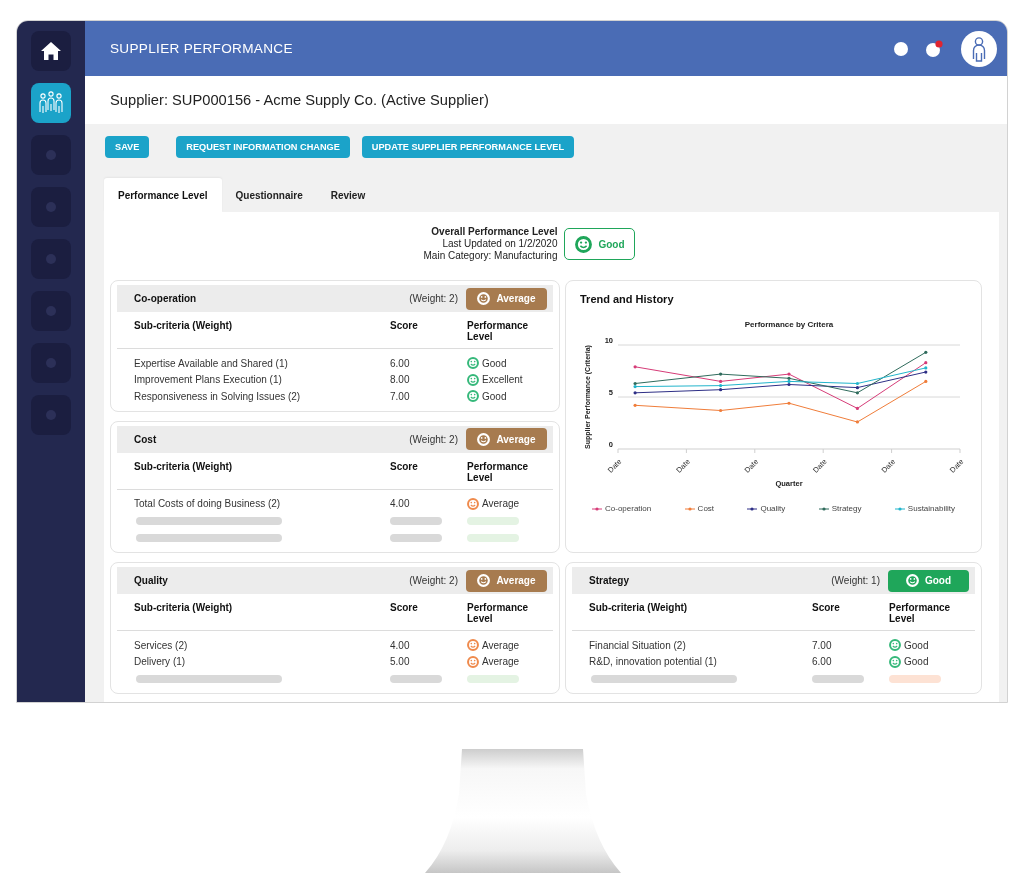  Describe the element at coordinates (855, 580) in the screenshot. I see `weight-label: (Weight: 1)` at that location.